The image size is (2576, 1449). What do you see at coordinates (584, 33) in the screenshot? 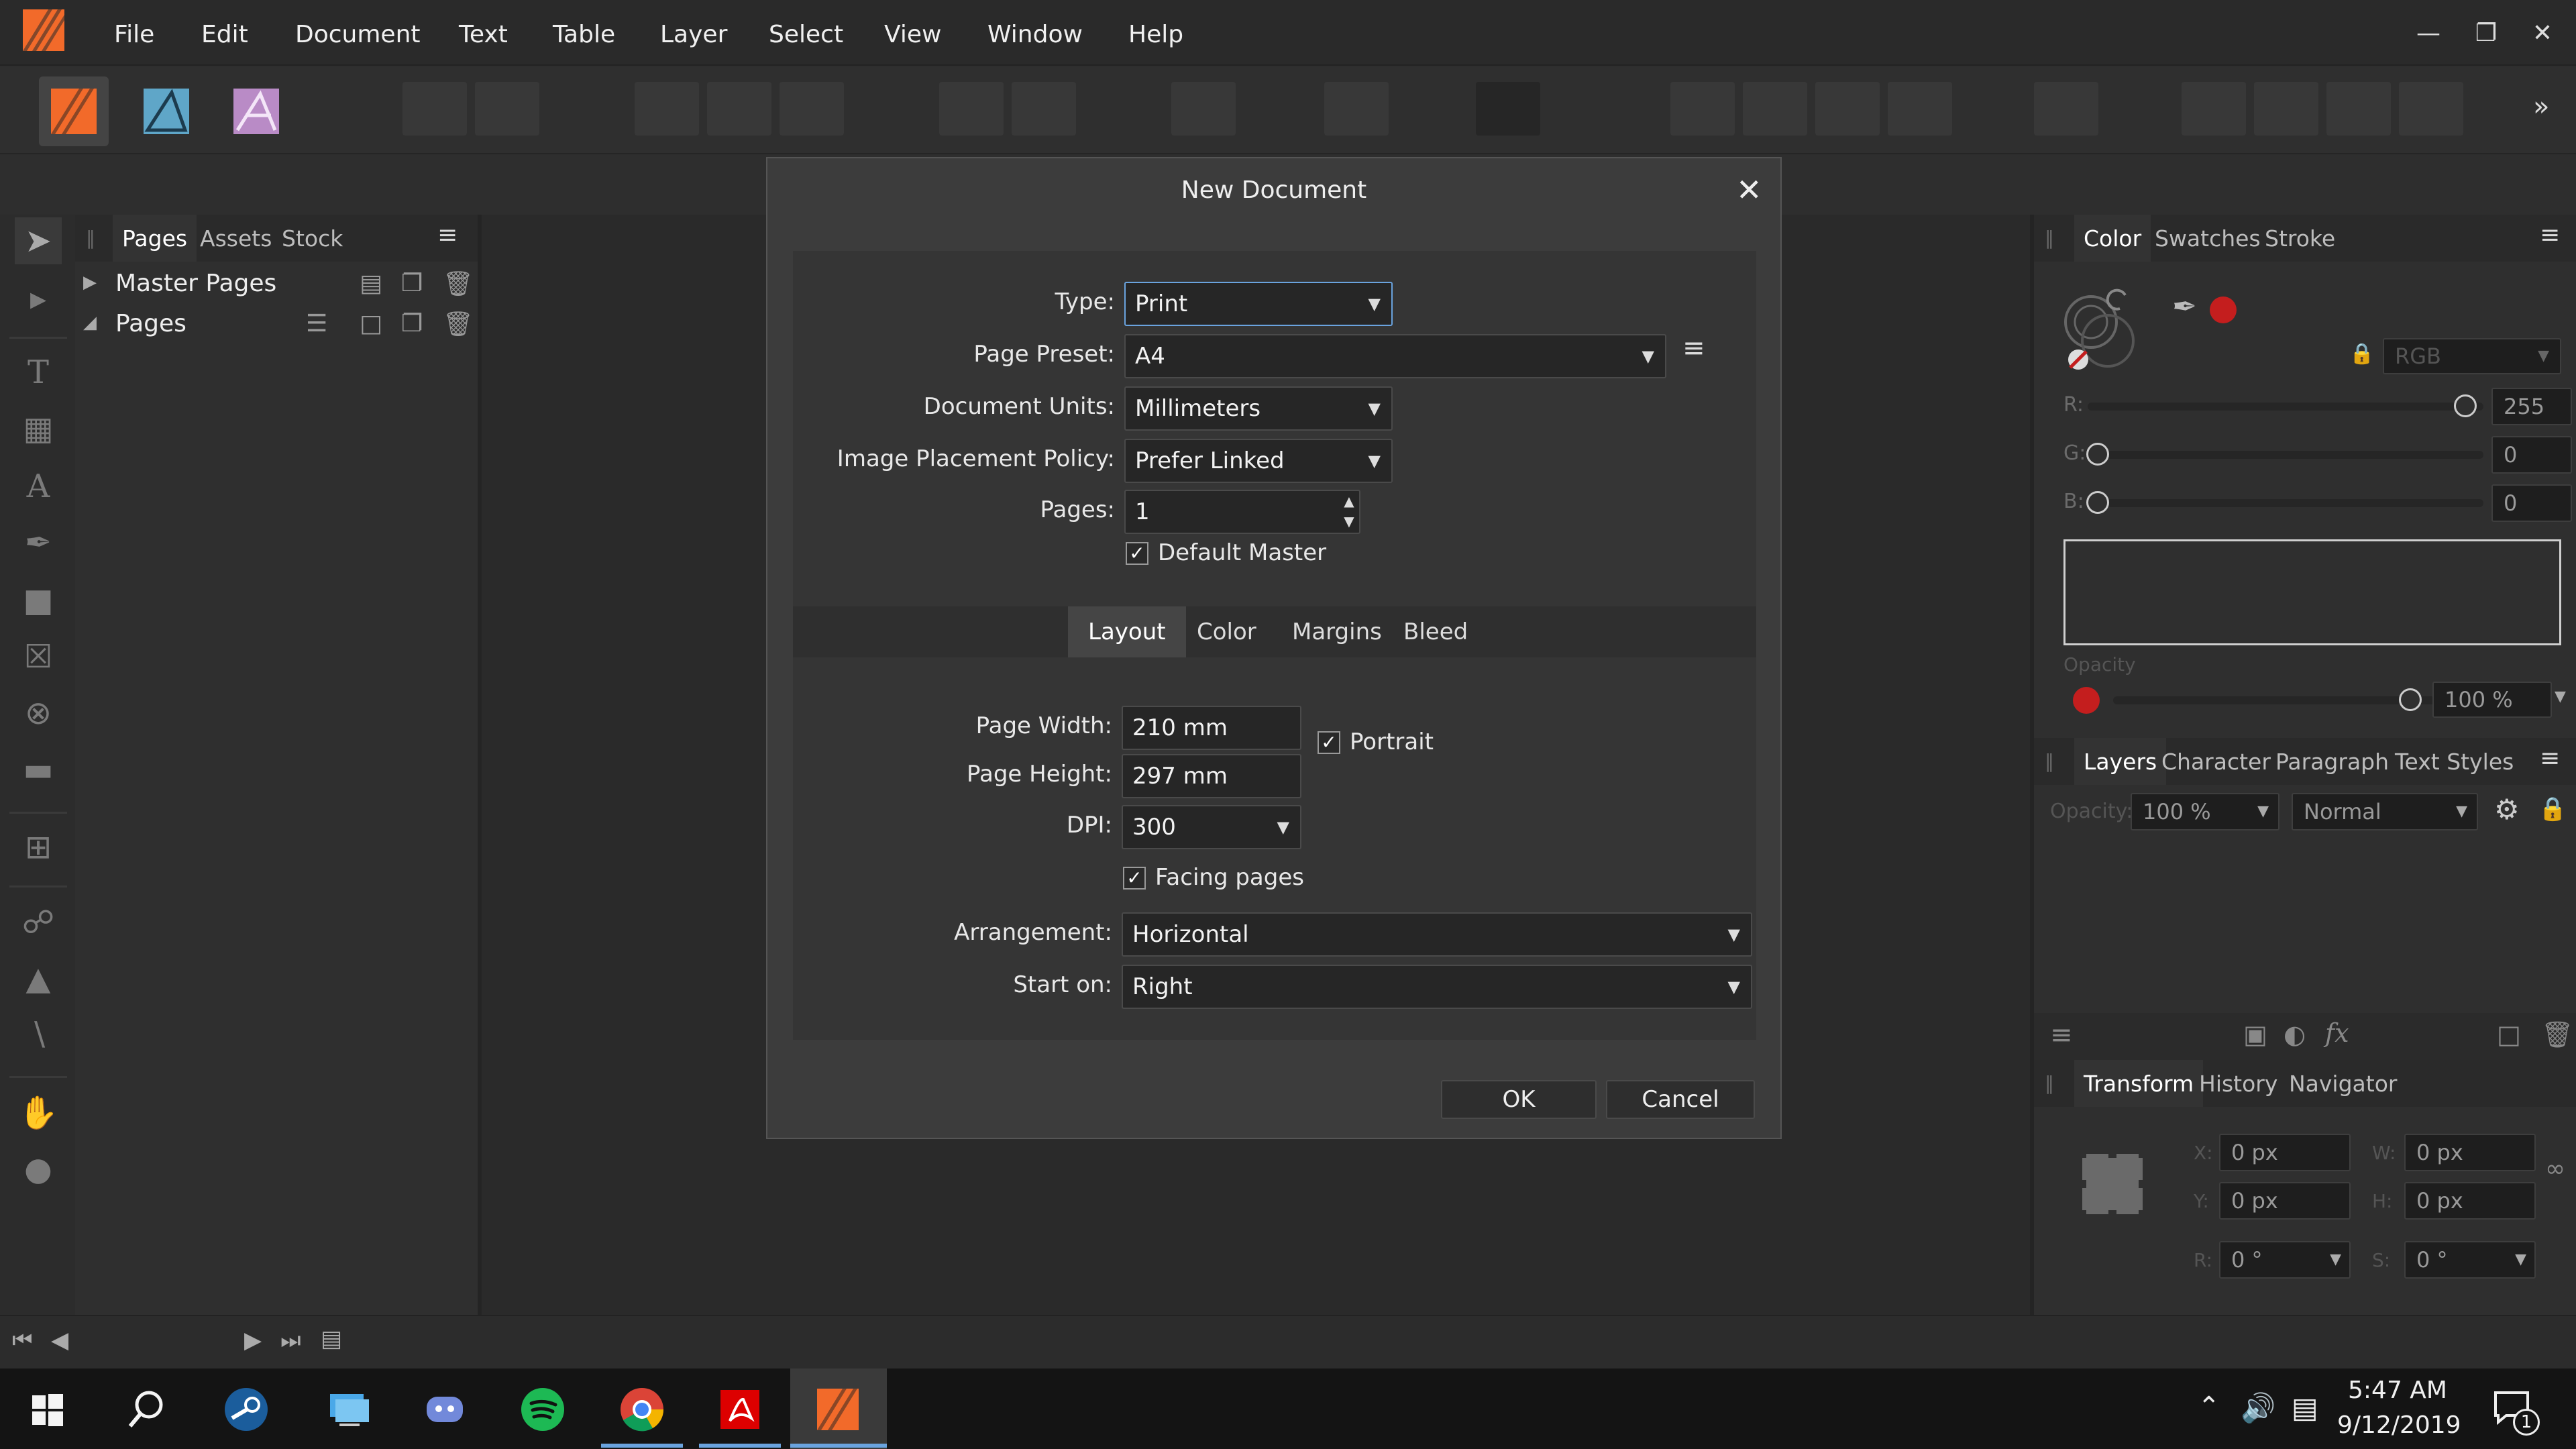
I see `menu-table: Table` at bounding box center [584, 33].